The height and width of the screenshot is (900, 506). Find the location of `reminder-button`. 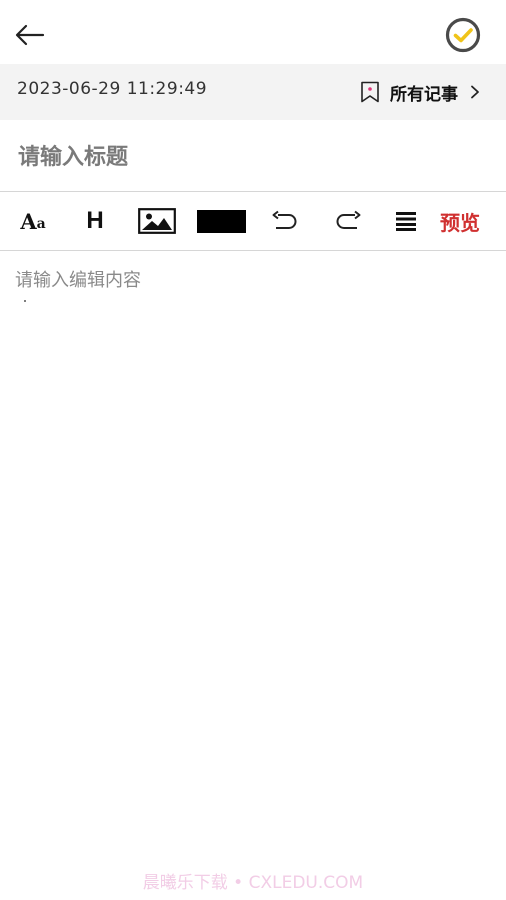

reminder-button is located at coordinates (463, 35).